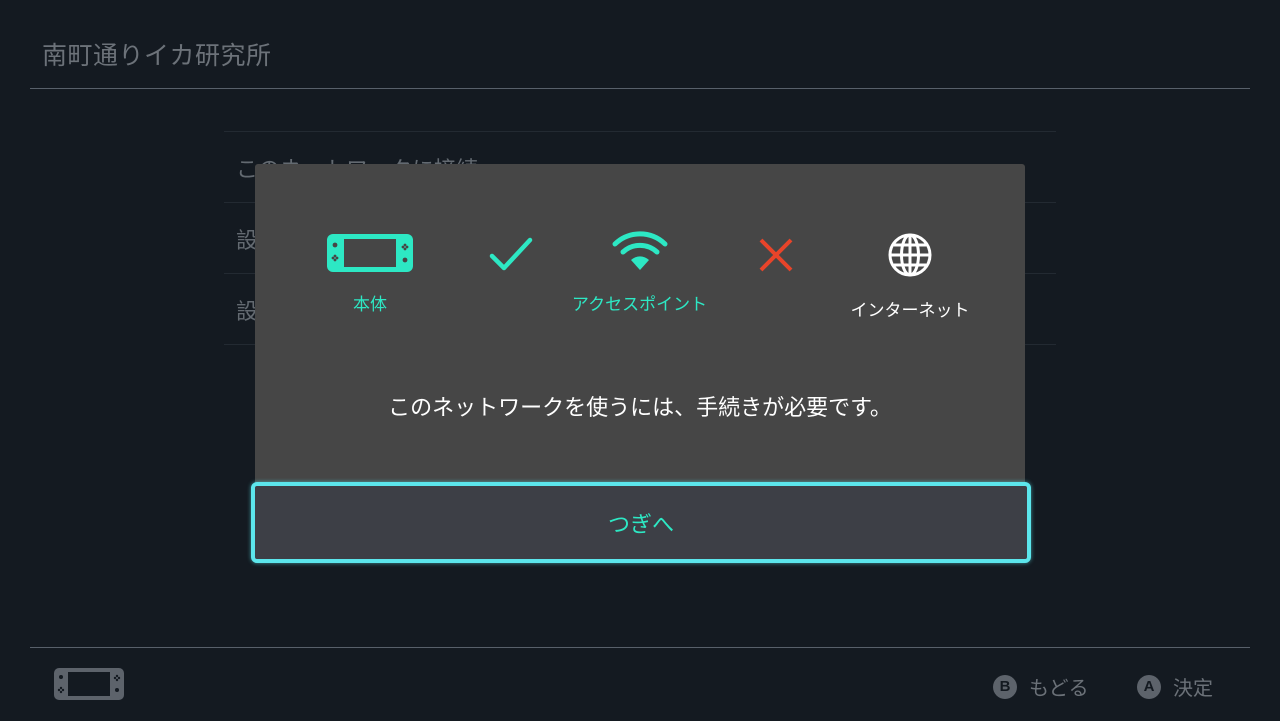  I want to click on page-title: 南町通りイカ研究所, so click(157, 55).